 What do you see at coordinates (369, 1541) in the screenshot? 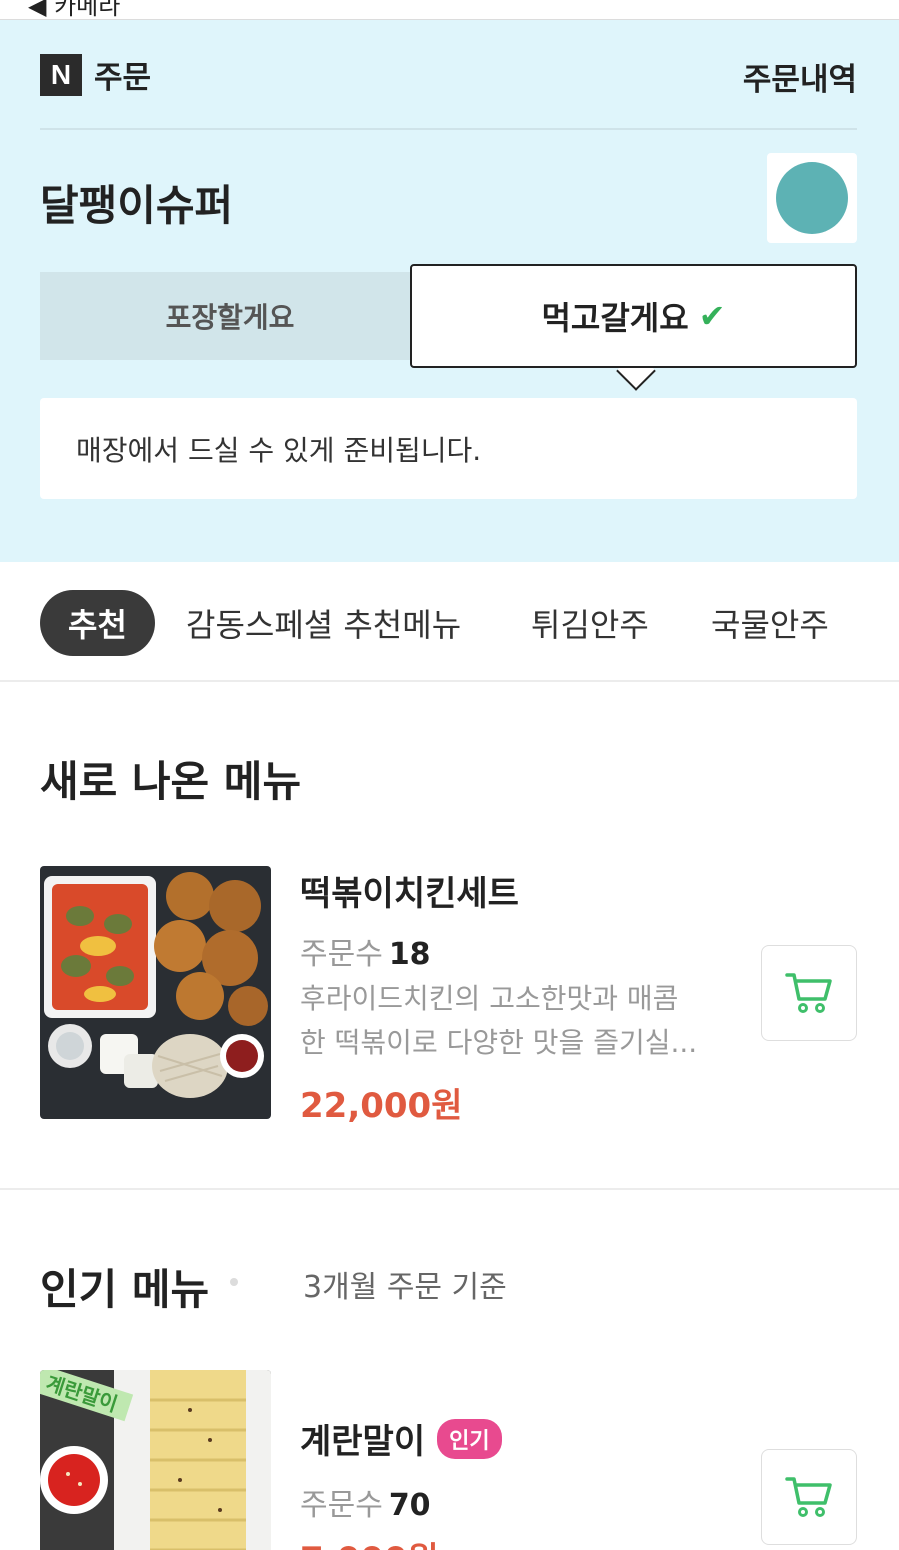
I see `menu-item-price: 7,000원` at bounding box center [369, 1541].